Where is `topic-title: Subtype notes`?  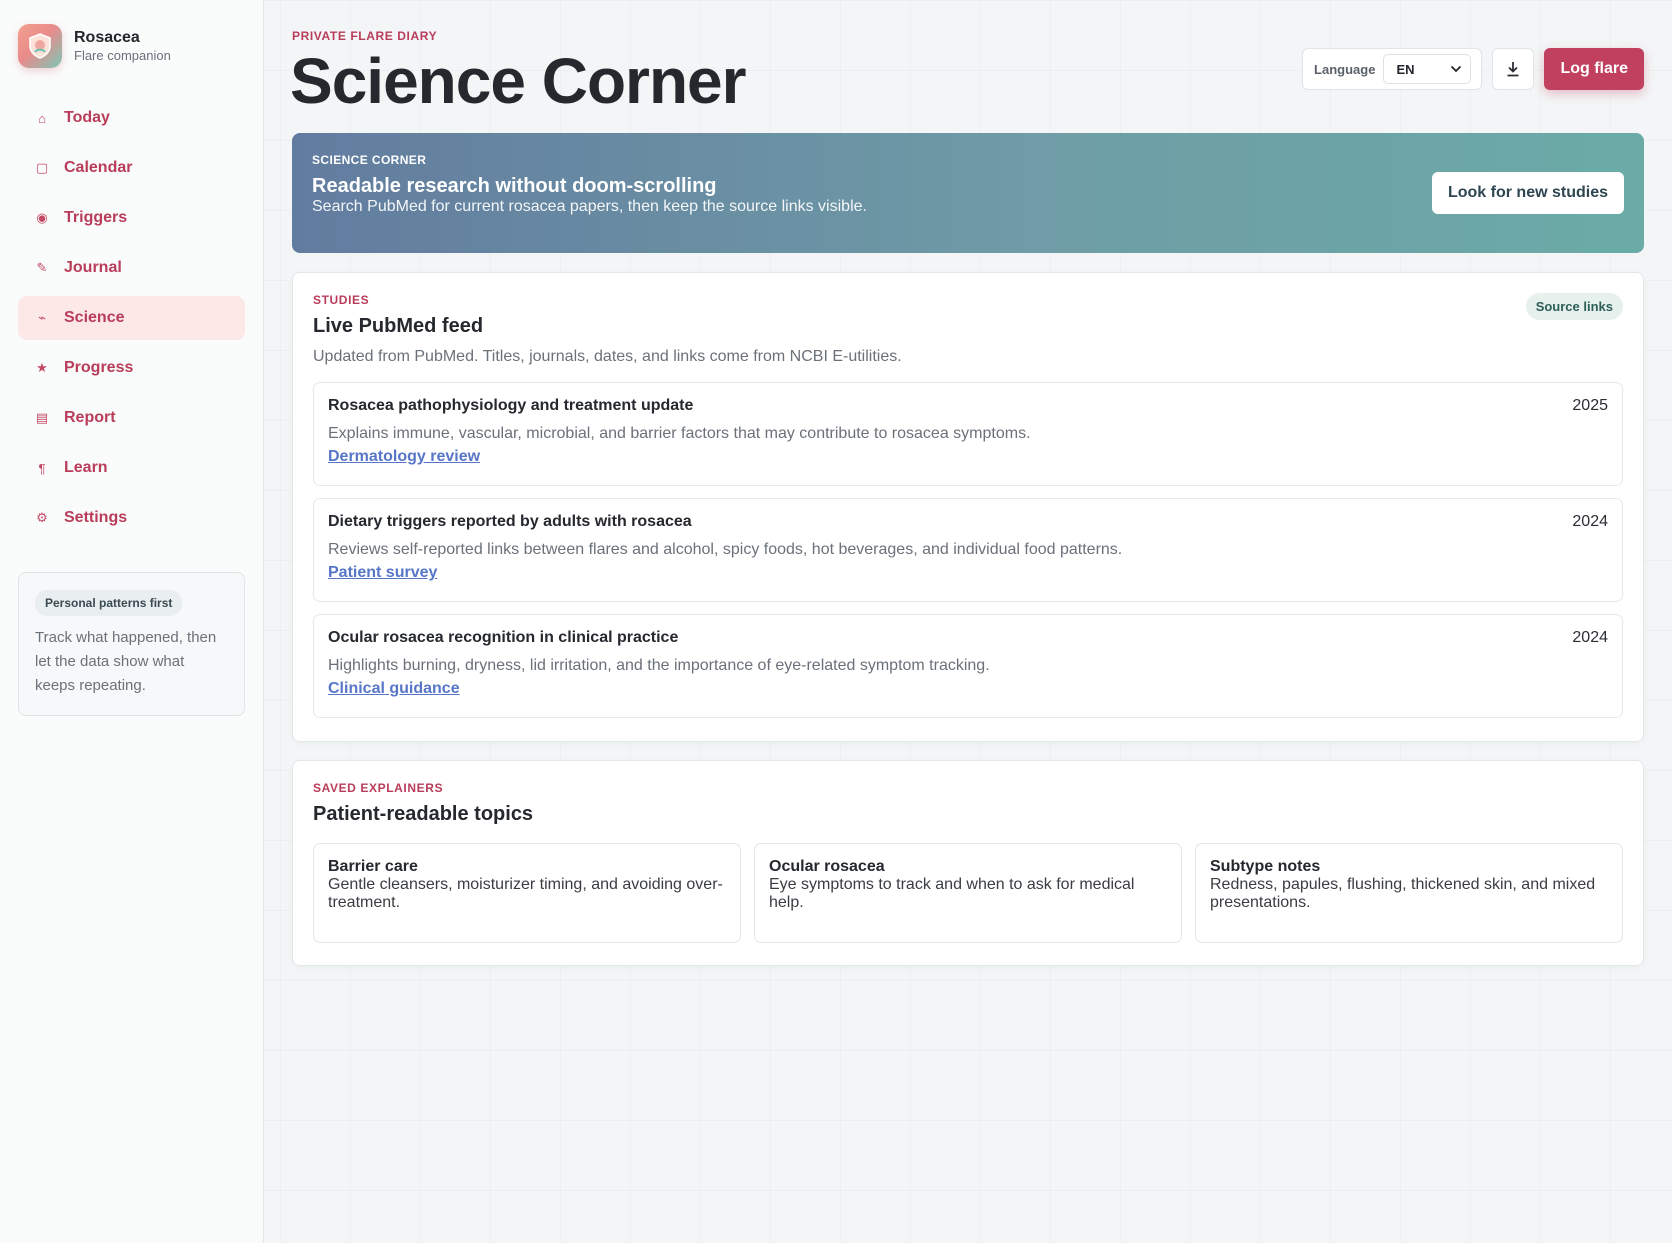 topic-title: Subtype notes is located at coordinates (1265, 866).